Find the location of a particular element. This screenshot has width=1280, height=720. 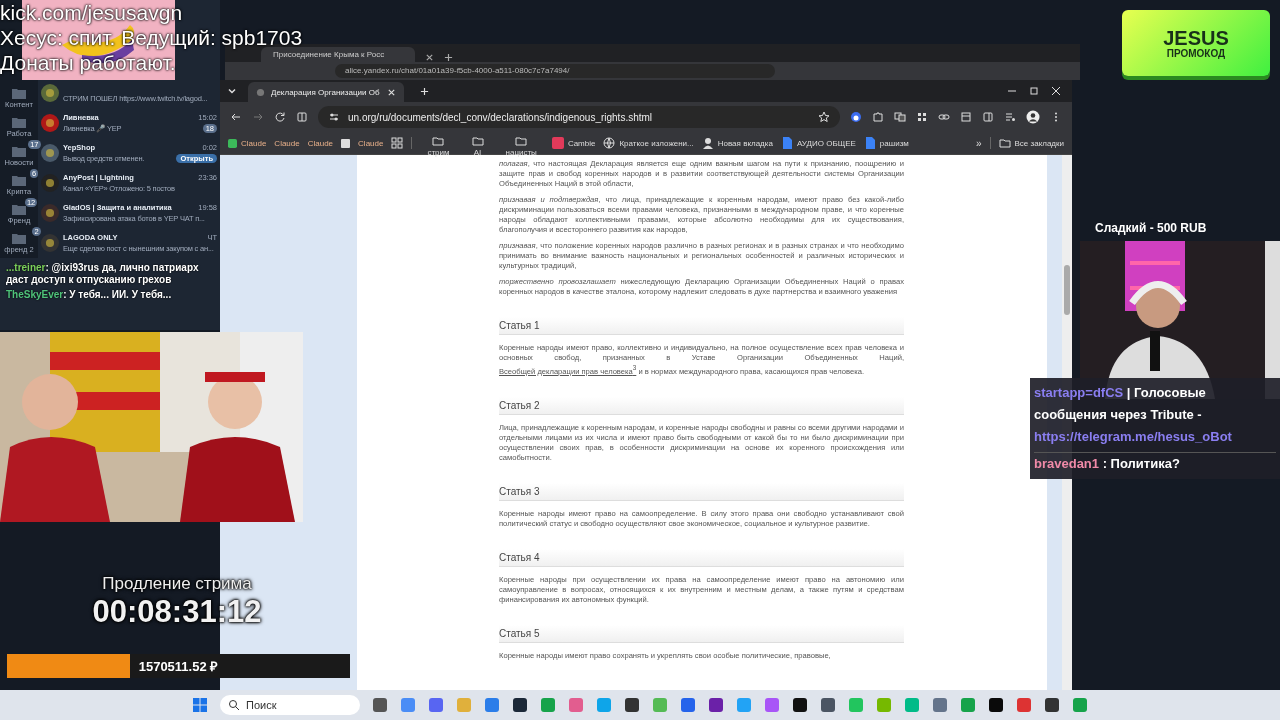

chat-message: ...treiner: @ixi93rus да, лично патриарх даст доступ к отпусканию грехов is located at coordinates (103, 274).